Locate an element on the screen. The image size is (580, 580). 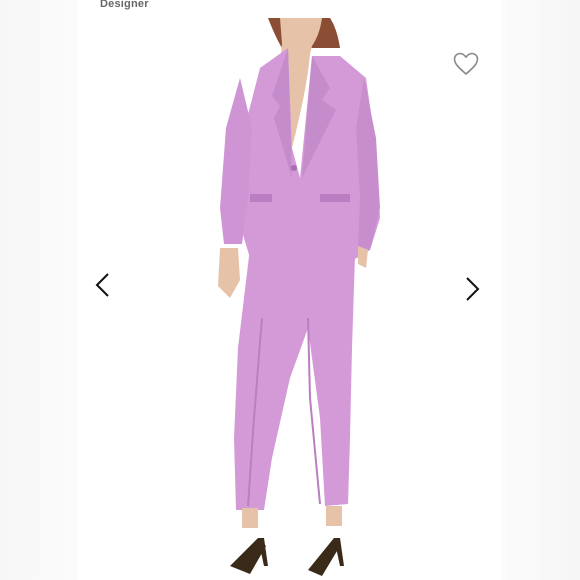
left-gutter is located at coordinates (39, 290).